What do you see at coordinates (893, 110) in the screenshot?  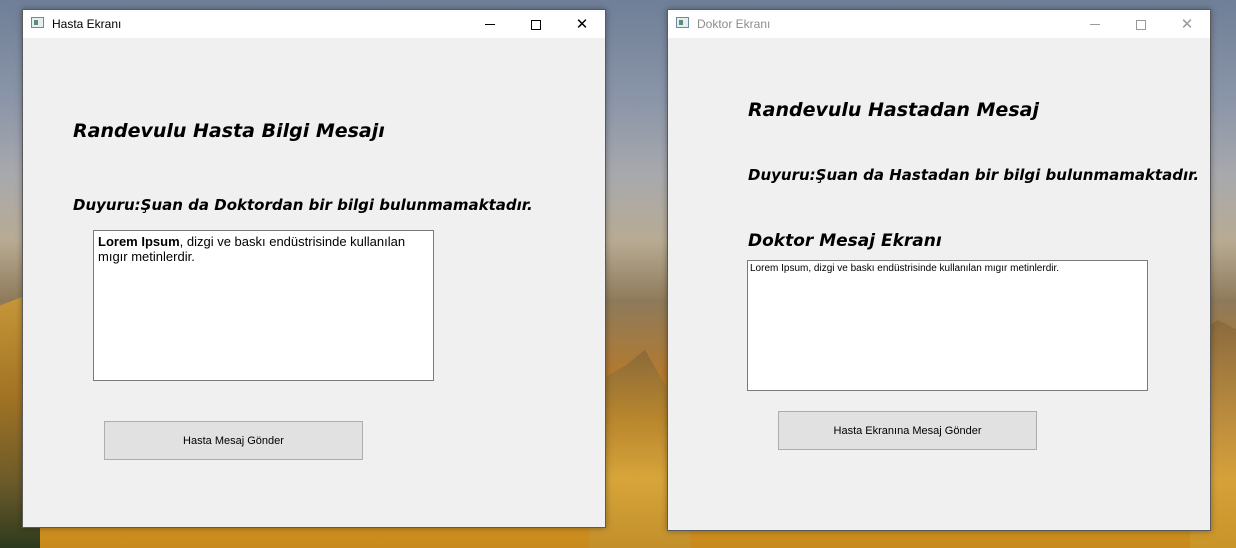 I see `doktor-heading: Randevulu Hastadan Mesaj` at bounding box center [893, 110].